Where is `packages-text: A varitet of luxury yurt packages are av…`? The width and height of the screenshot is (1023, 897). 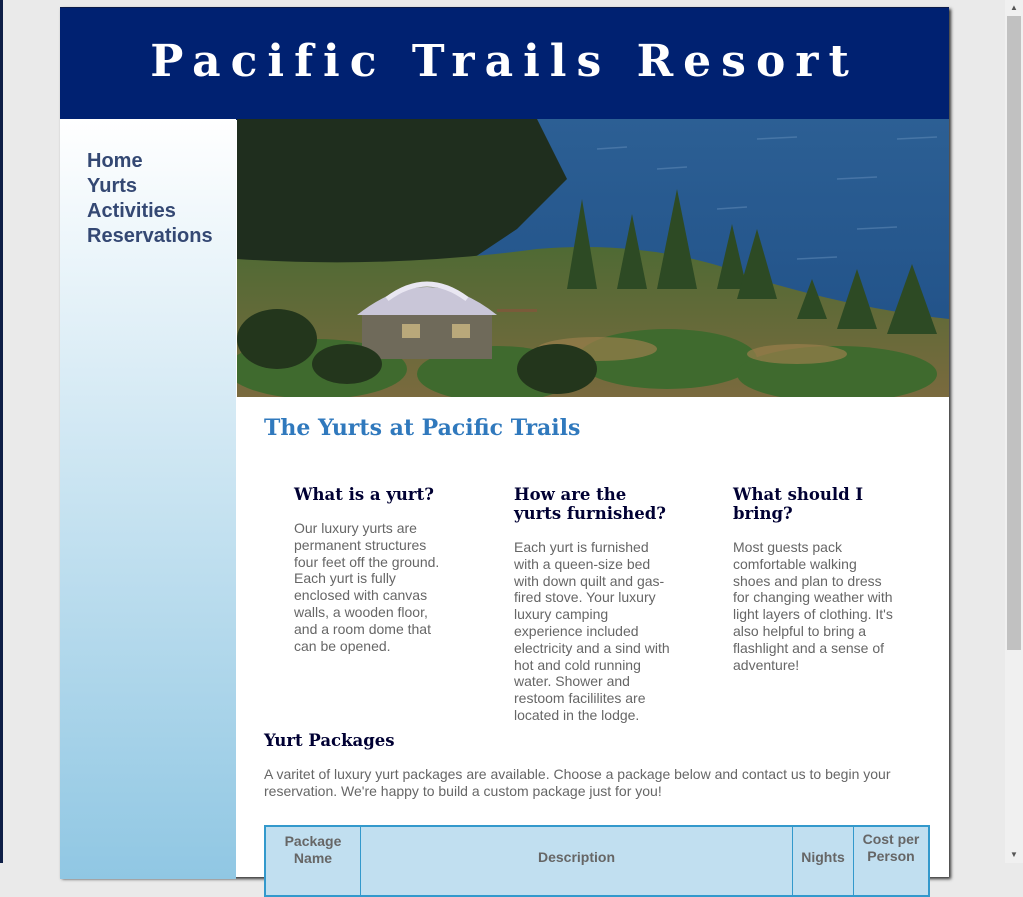 packages-text: A varitet of luxury yurt packages are av… is located at coordinates (577, 782).